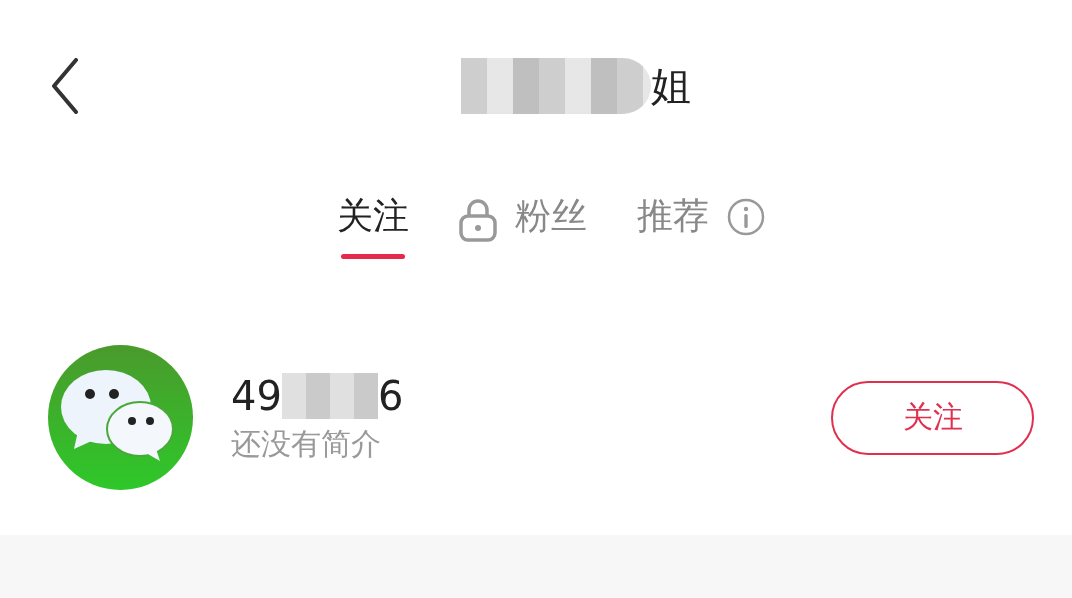 The width and height of the screenshot is (1072, 598). Describe the element at coordinates (478, 220) in the screenshot. I see `lock-icon` at that location.